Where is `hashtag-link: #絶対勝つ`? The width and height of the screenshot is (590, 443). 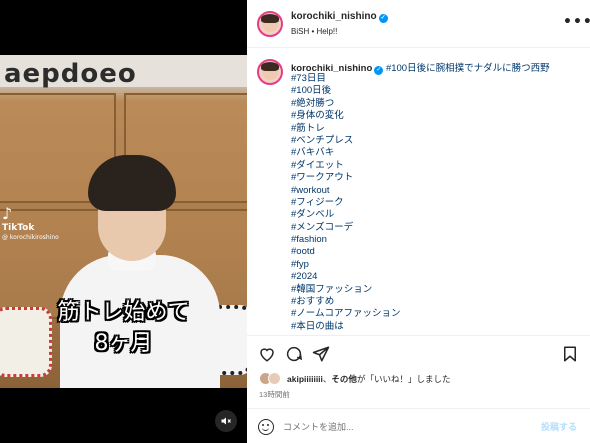 hashtag-link: #絶対勝つ is located at coordinates (346, 104).